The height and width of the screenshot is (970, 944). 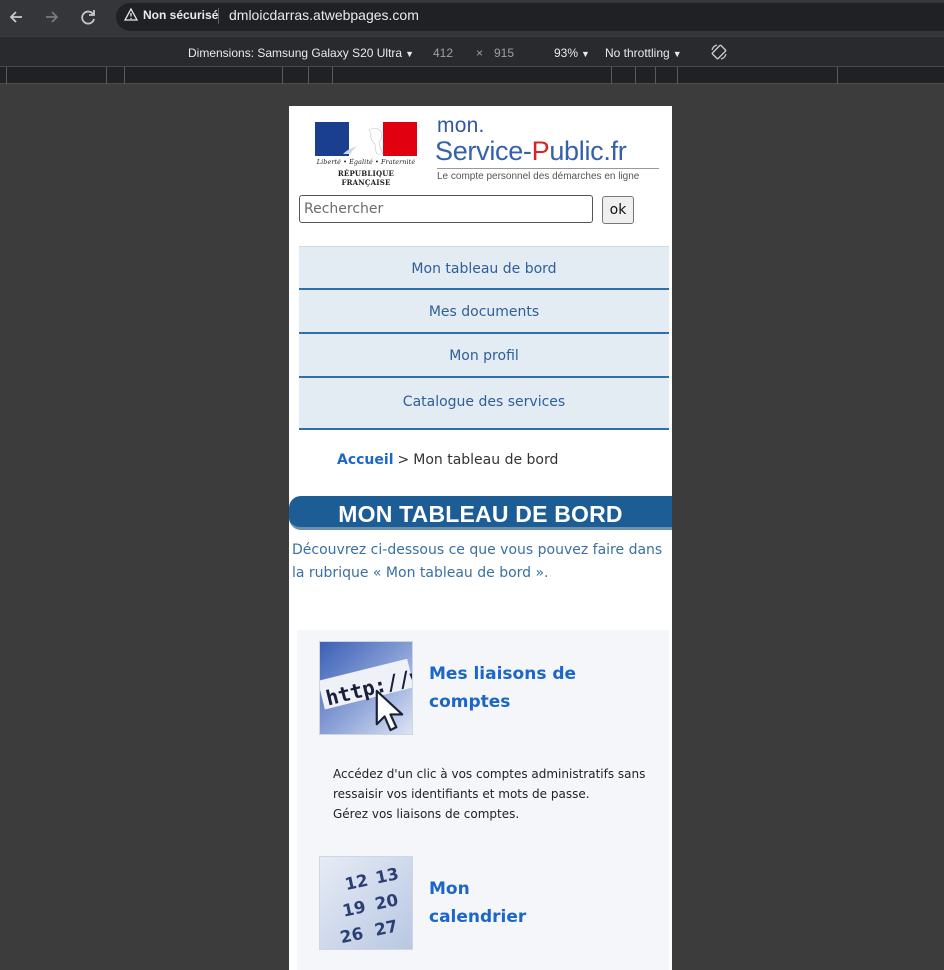 What do you see at coordinates (503, 674) in the screenshot?
I see `card-1-title-line1: Mes liaisons de` at bounding box center [503, 674].